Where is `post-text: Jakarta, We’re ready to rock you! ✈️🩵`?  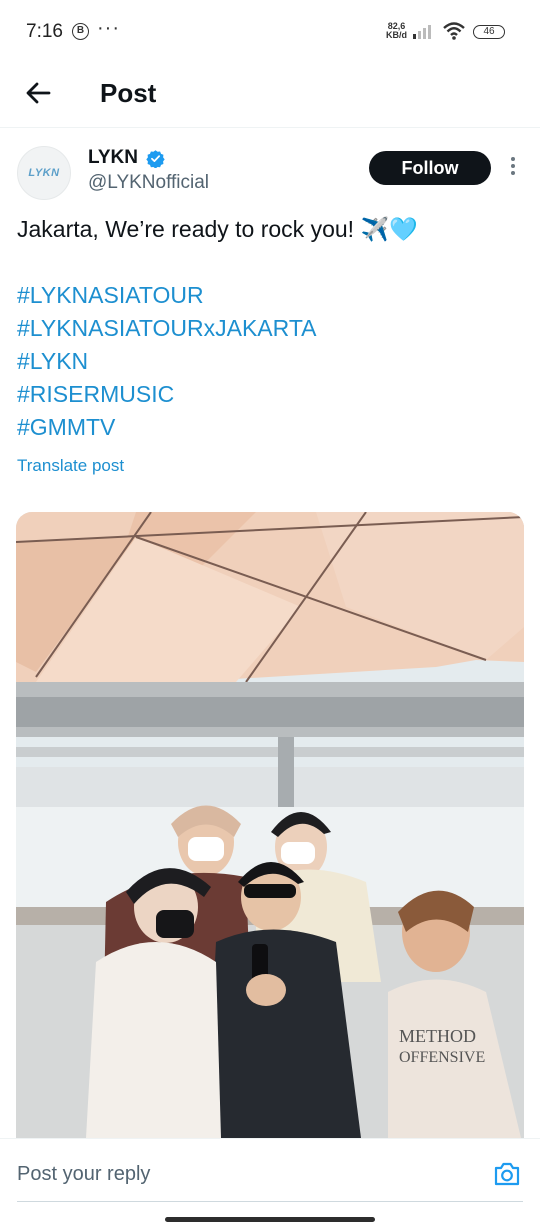 post-text: Jakarta, We’re ready to rock you! ✈️🩵 is located at coordinates (217, 229).